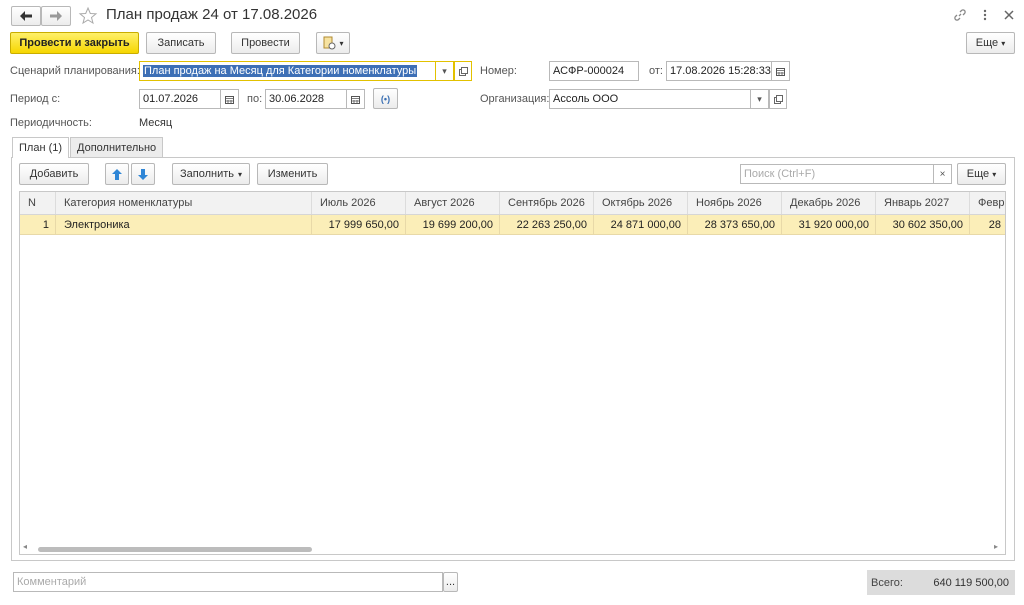 This screenshot has height=605, width=1024. Describe the element at coordinates (292, 174) in the screenshot. I see `edit-button: Изменить` at that location.